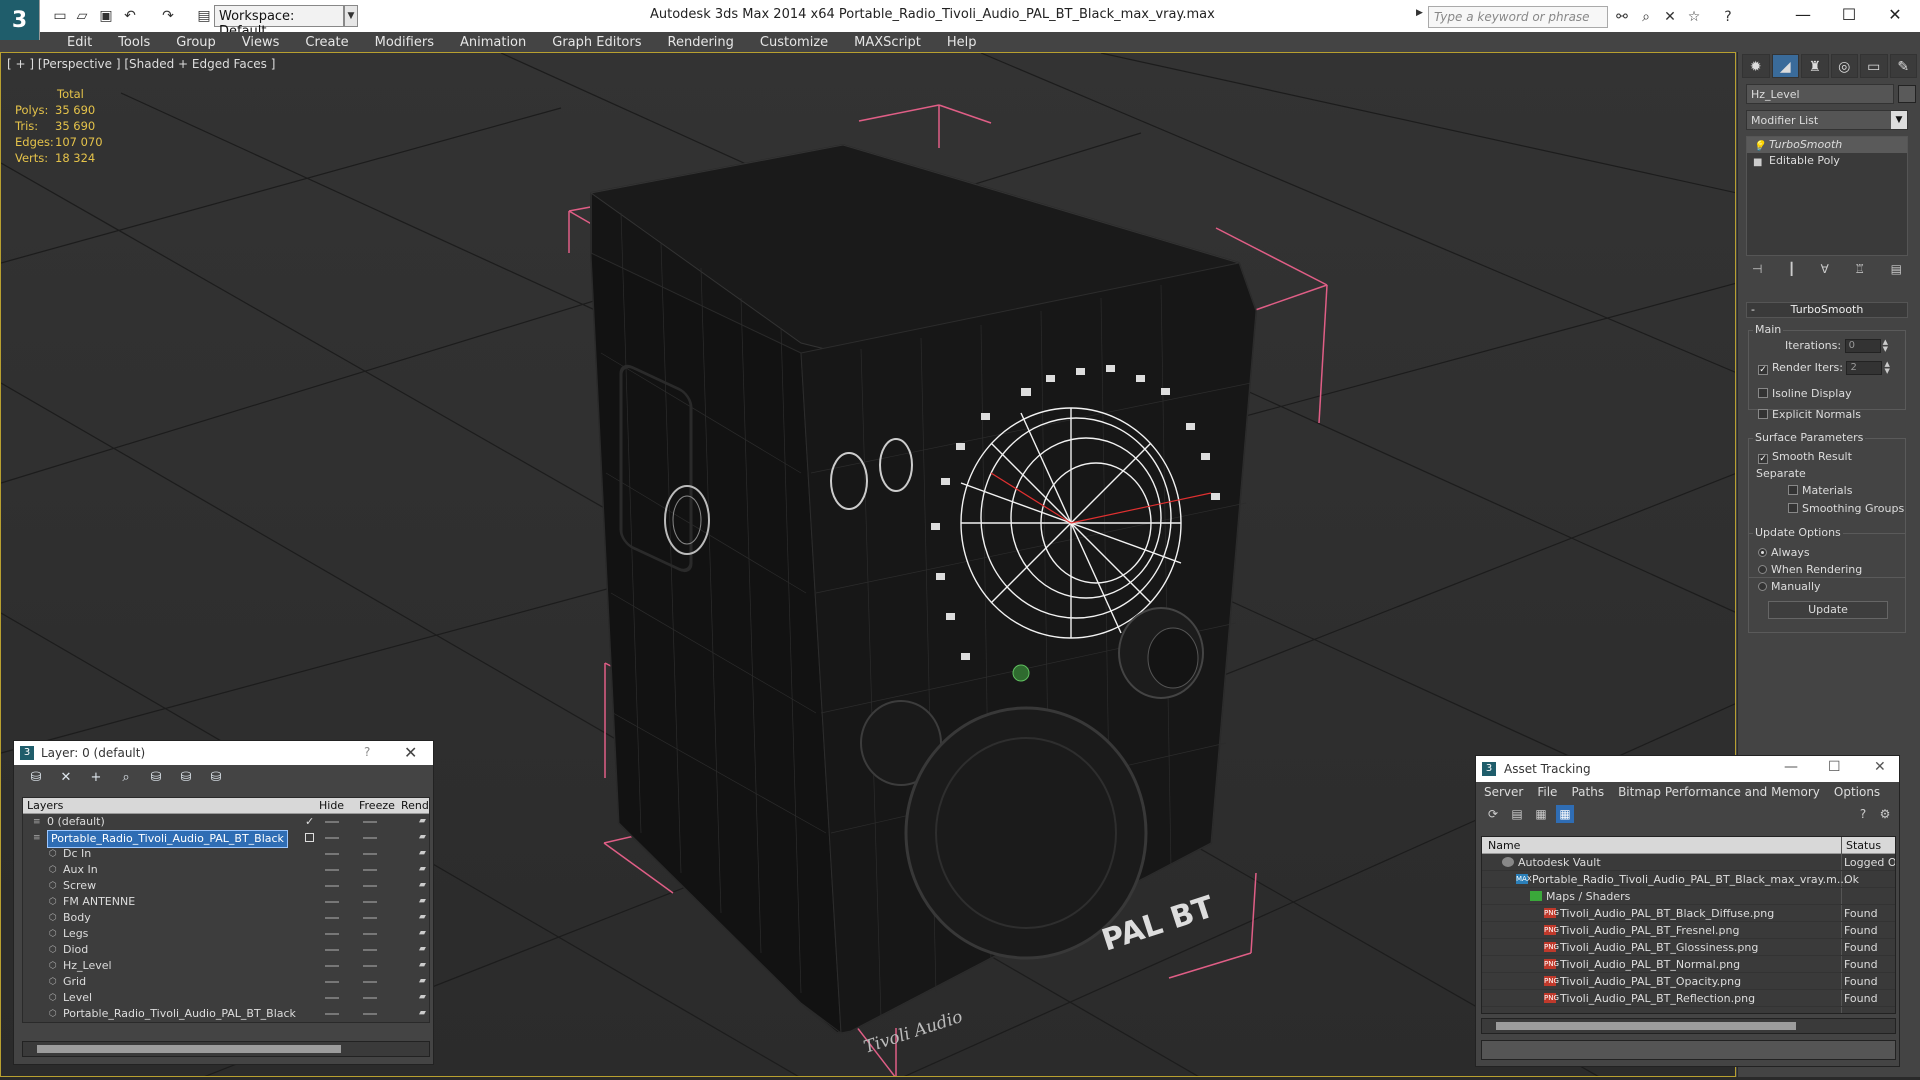  Describe the element at coordinates (196, 42) in the screenshot. I see `menu-group: Group` at that location.